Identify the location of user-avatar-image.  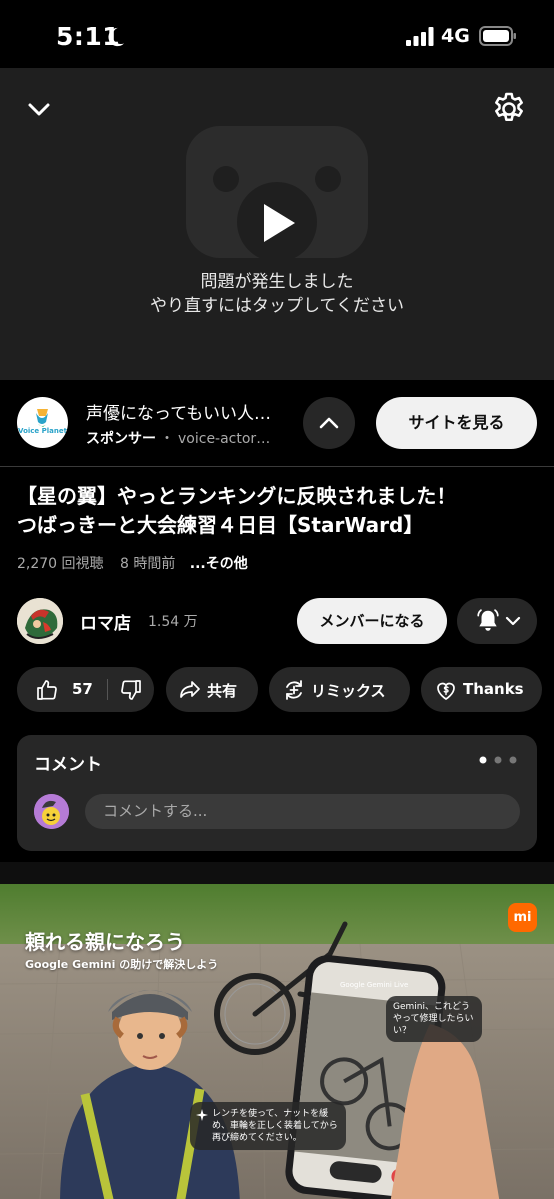
(51, 811).